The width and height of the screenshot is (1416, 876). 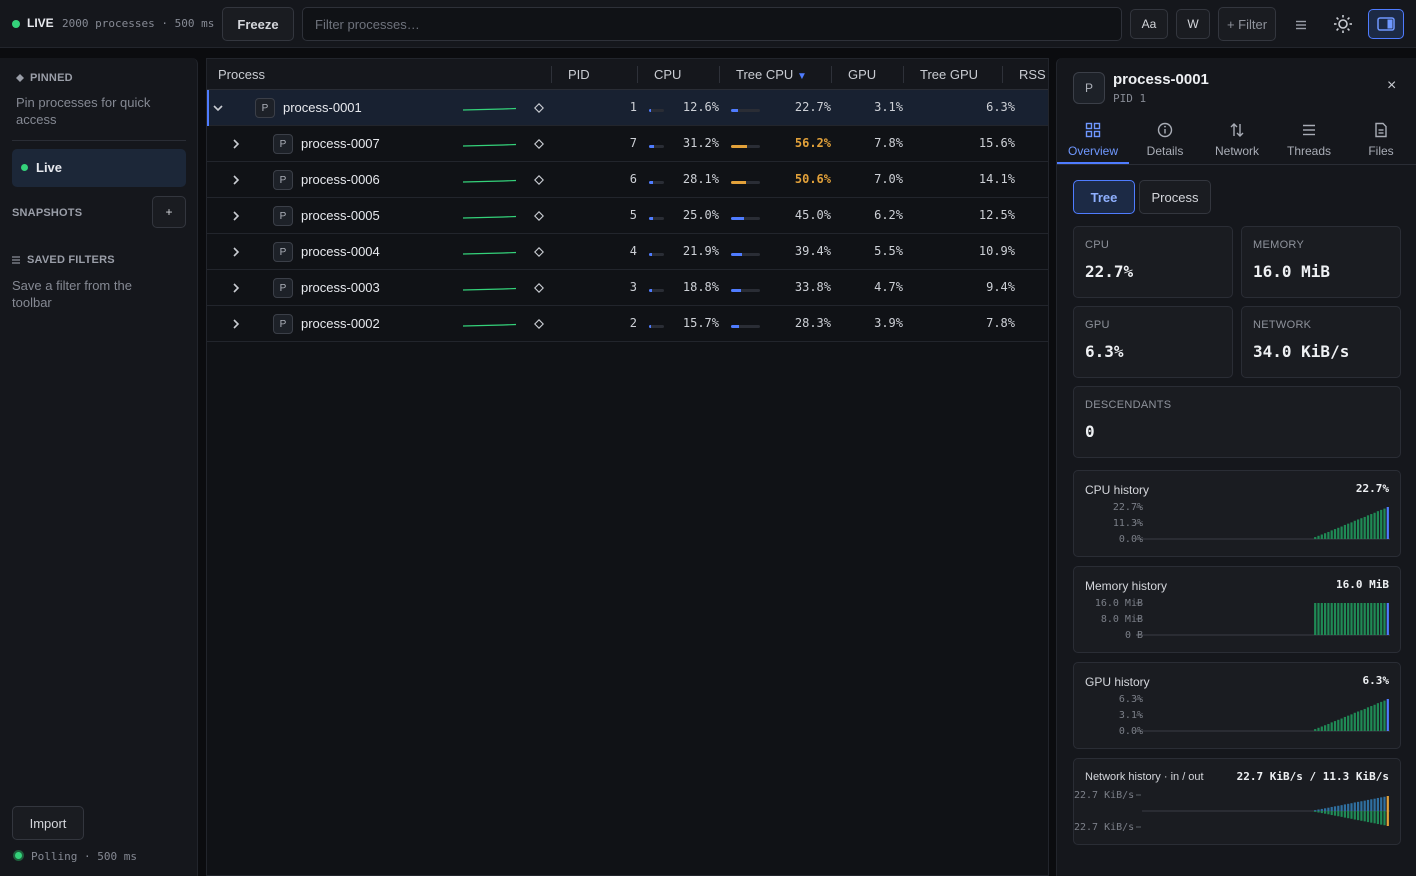 I want to click on column-header-pid: PID, so click(x=579, y=74).